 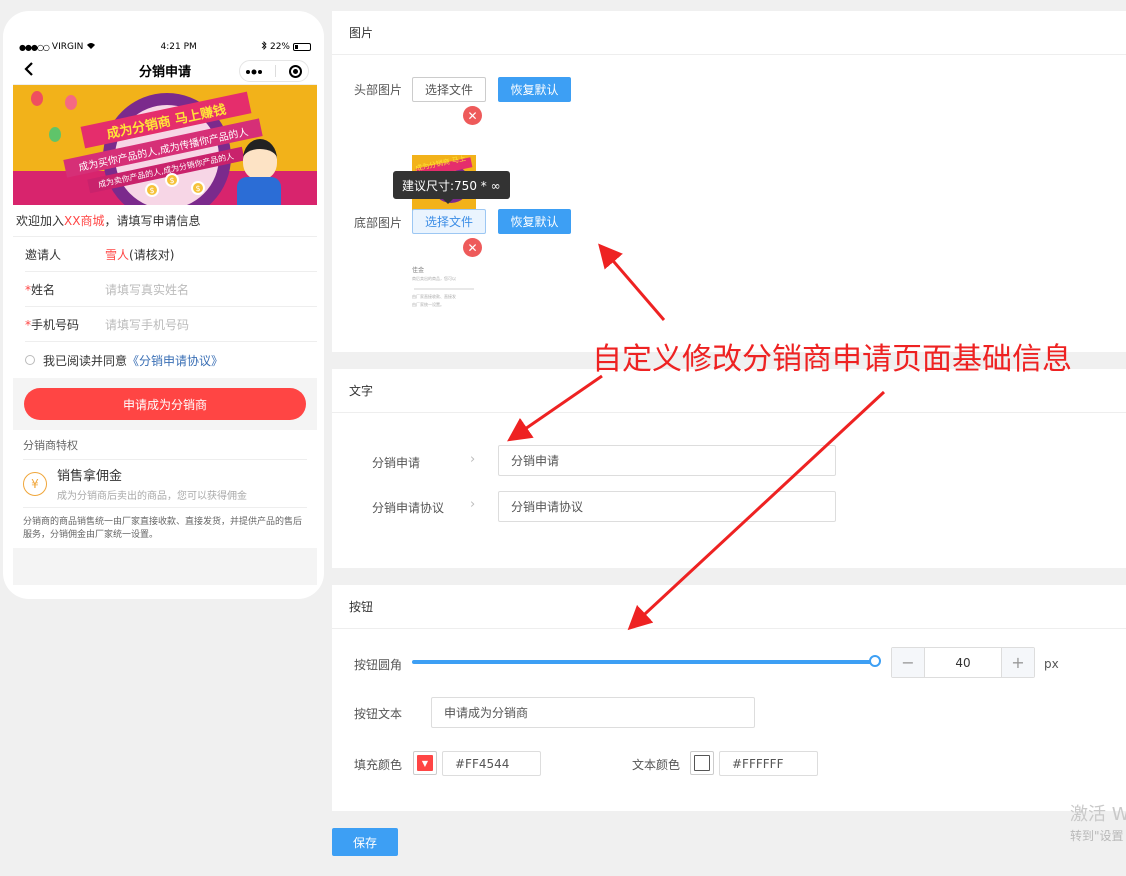 I want to click on radius-label: 按钮圆角, so click(x=378, y=665).